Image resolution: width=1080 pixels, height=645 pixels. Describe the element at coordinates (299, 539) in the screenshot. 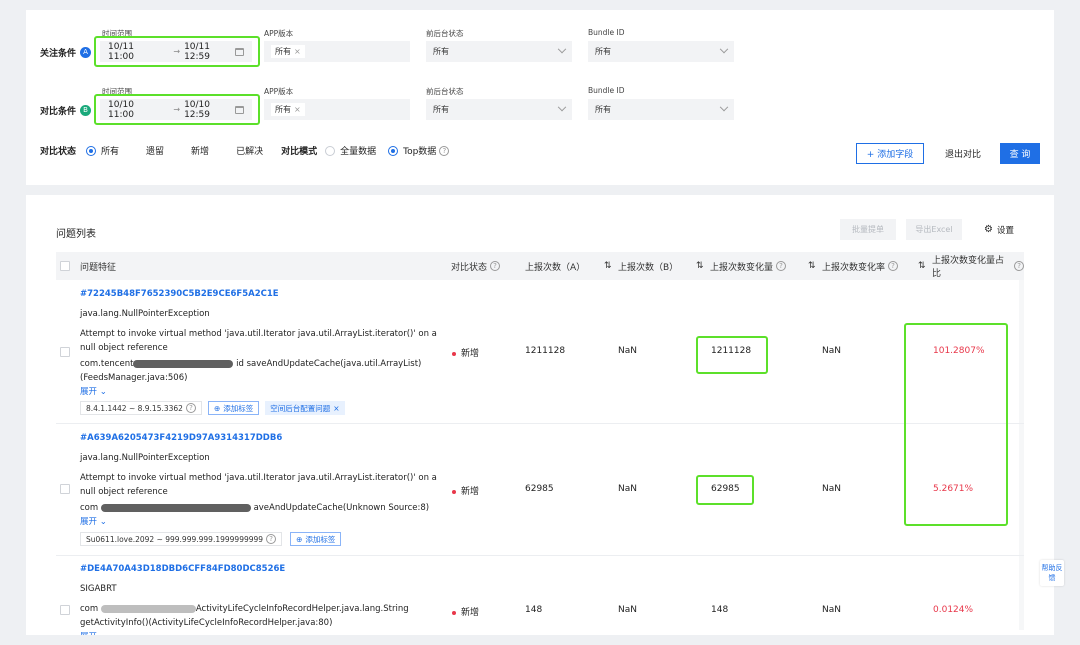

I see `plus-circle-icon: ⊕` at that location.